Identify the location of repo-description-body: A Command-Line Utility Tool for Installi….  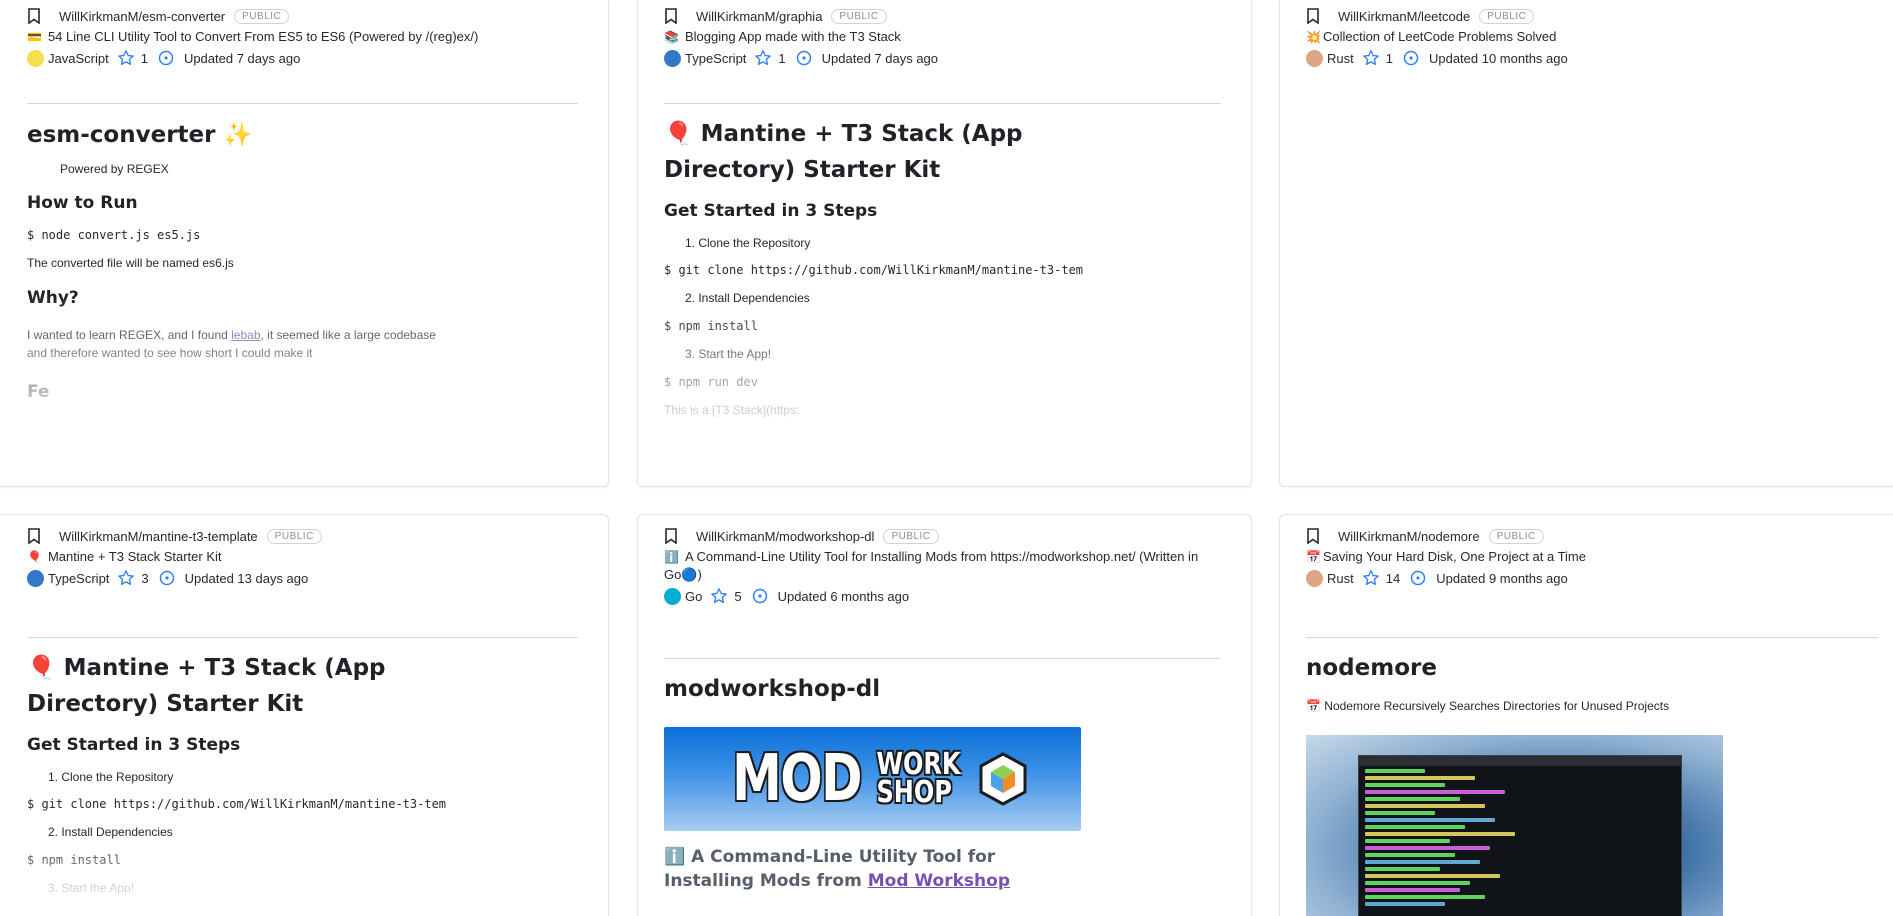
(931, 565).